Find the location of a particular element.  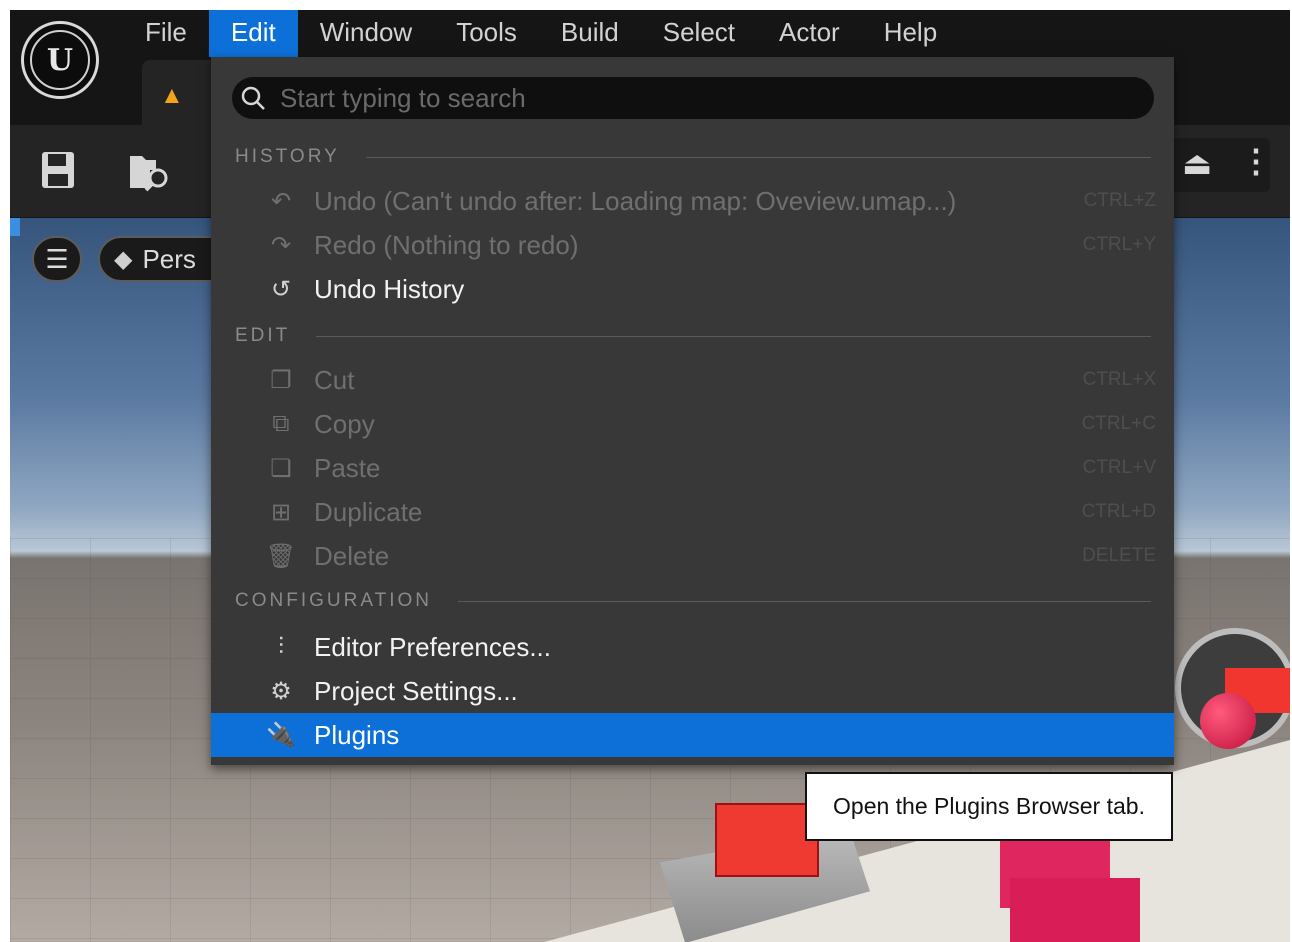

plugins-tooltip: Open the Plugins Browser tab. is located at coordinates (989, 806).